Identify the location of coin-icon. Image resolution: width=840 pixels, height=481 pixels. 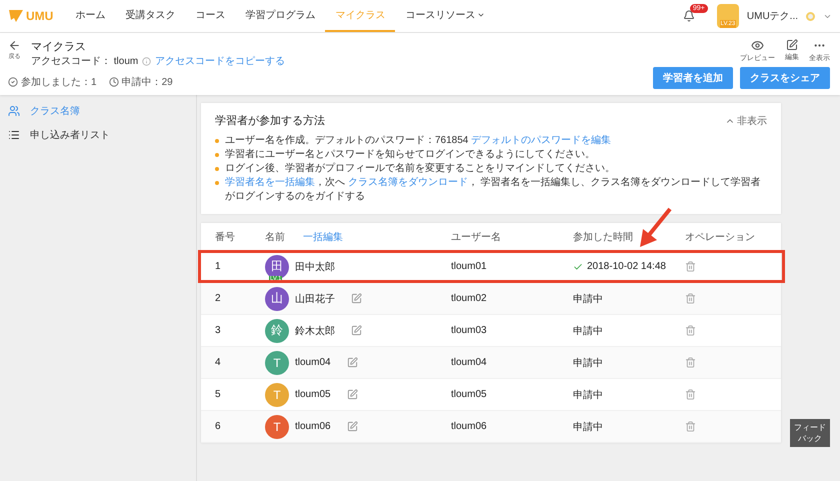
(810, 16).